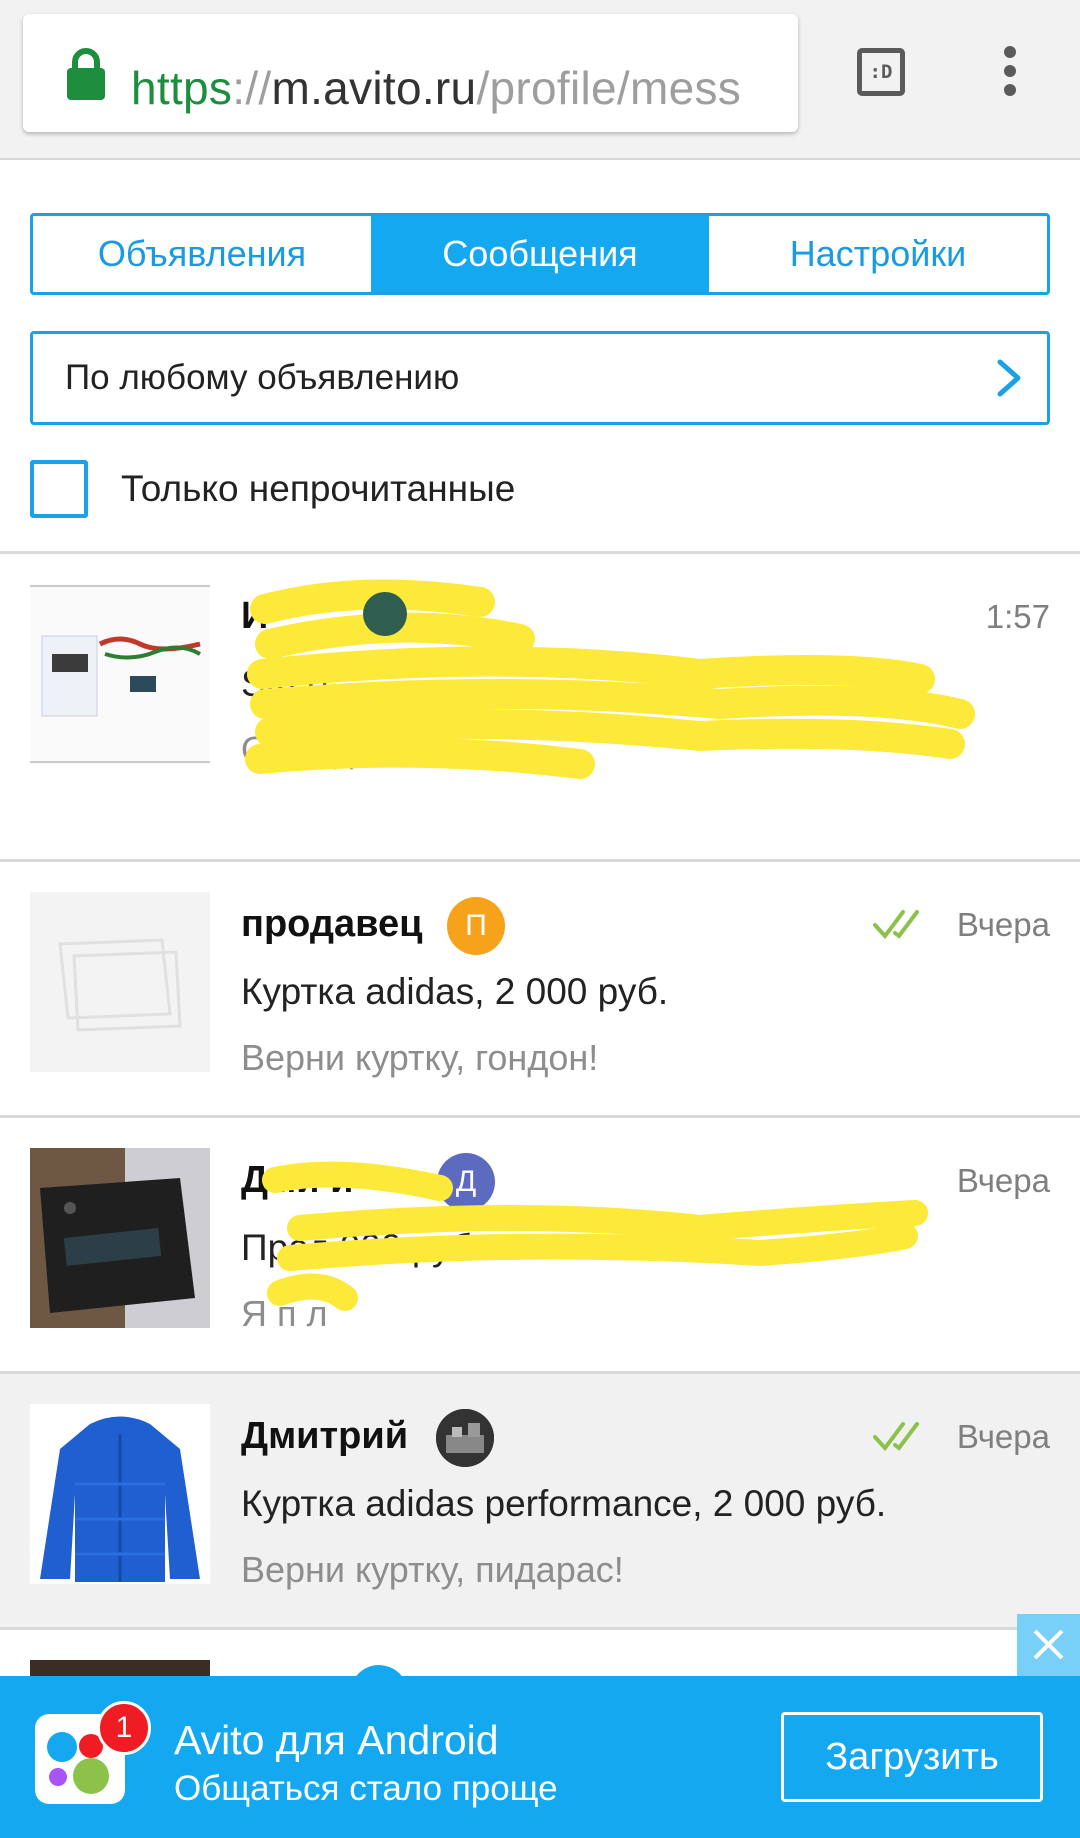 The height and width of the screenshot is (1838, 1080). I want to click on message-preview: Я п л, so click(284, 1313).